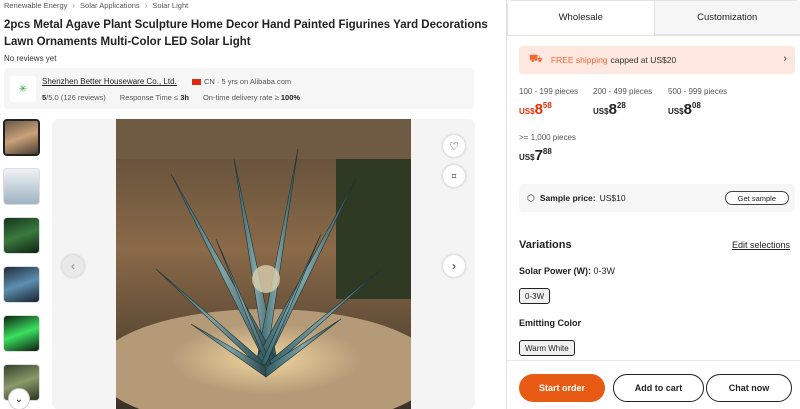  Describe the element at coordinates (545, 245) in the screenshot. I see `variations-title: Variations` at that location.